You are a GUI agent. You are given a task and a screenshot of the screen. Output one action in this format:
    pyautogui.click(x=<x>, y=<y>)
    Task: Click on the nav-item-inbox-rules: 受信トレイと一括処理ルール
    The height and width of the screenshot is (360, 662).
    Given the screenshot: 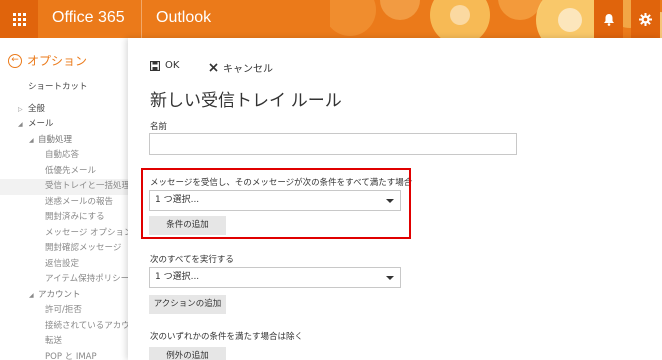 What is the action you would take?
    pyautogui.click(x=64, y=187)
    